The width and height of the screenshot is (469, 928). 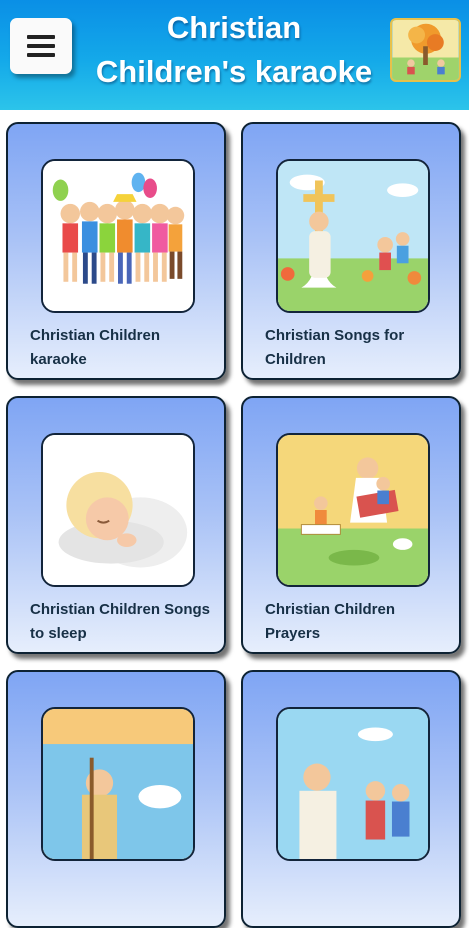 I want to click on hamburger-menu-icon, so click(x=41, y=46).